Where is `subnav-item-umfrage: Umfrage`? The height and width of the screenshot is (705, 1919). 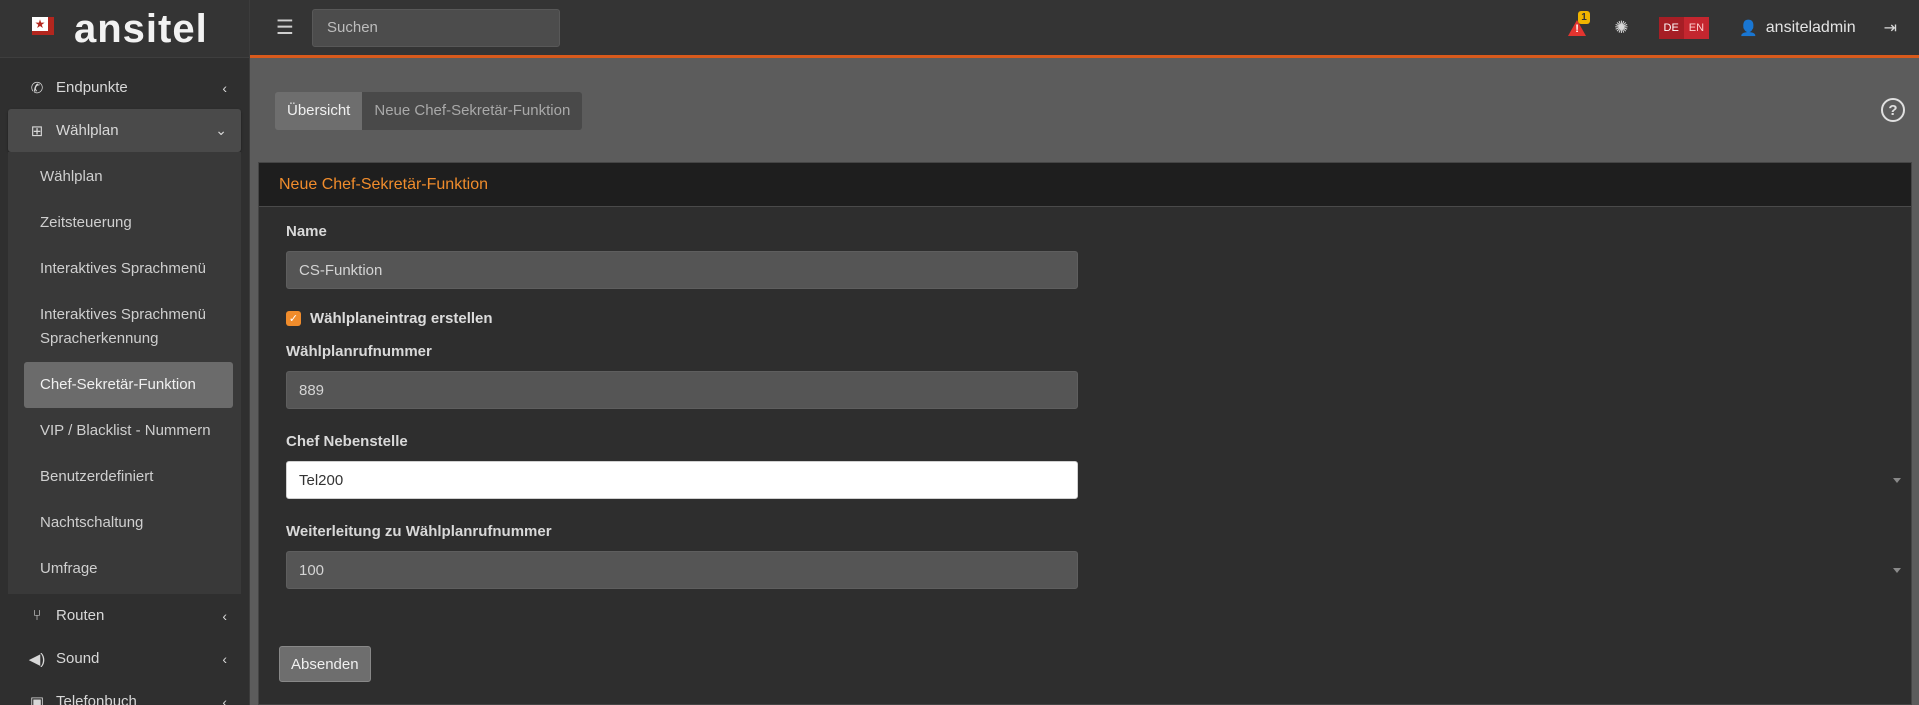 subnav-item-umfrage: Umfrage is located at coordinates (128, 569).